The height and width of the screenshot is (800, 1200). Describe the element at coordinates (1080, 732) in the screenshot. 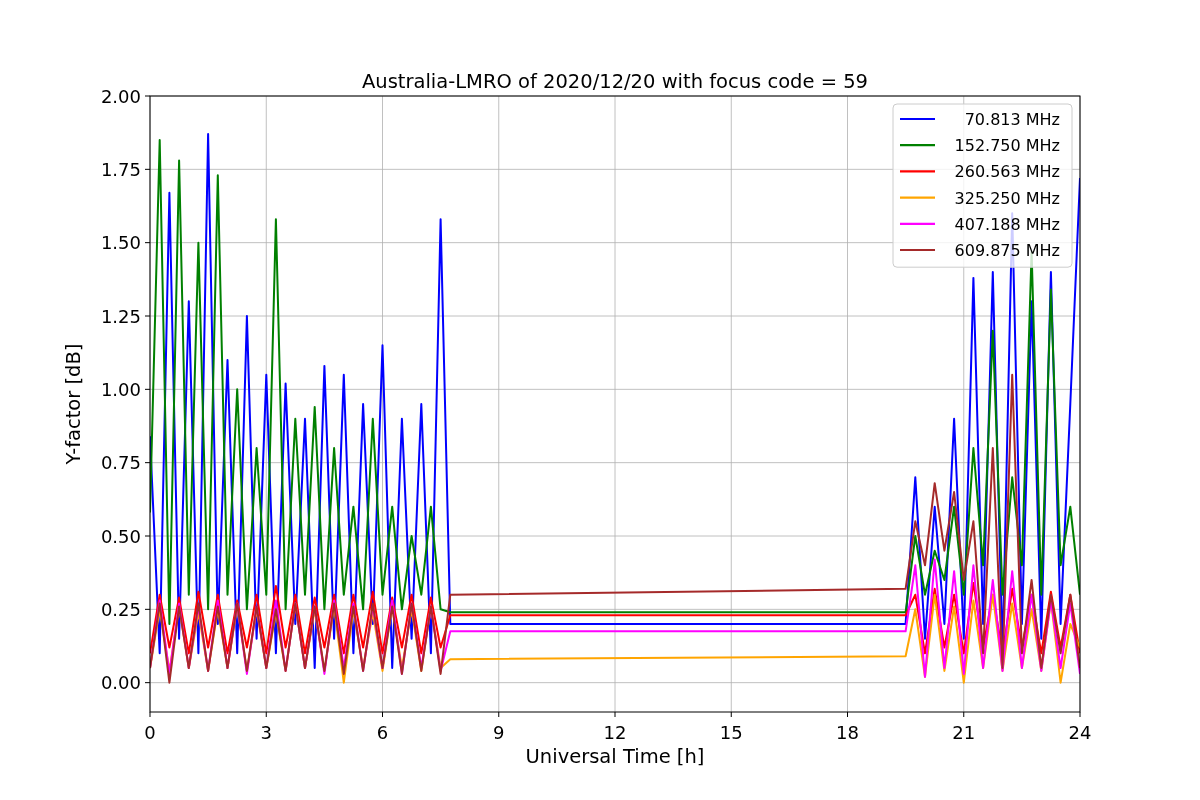

I see `tick-label: 24` at that location.